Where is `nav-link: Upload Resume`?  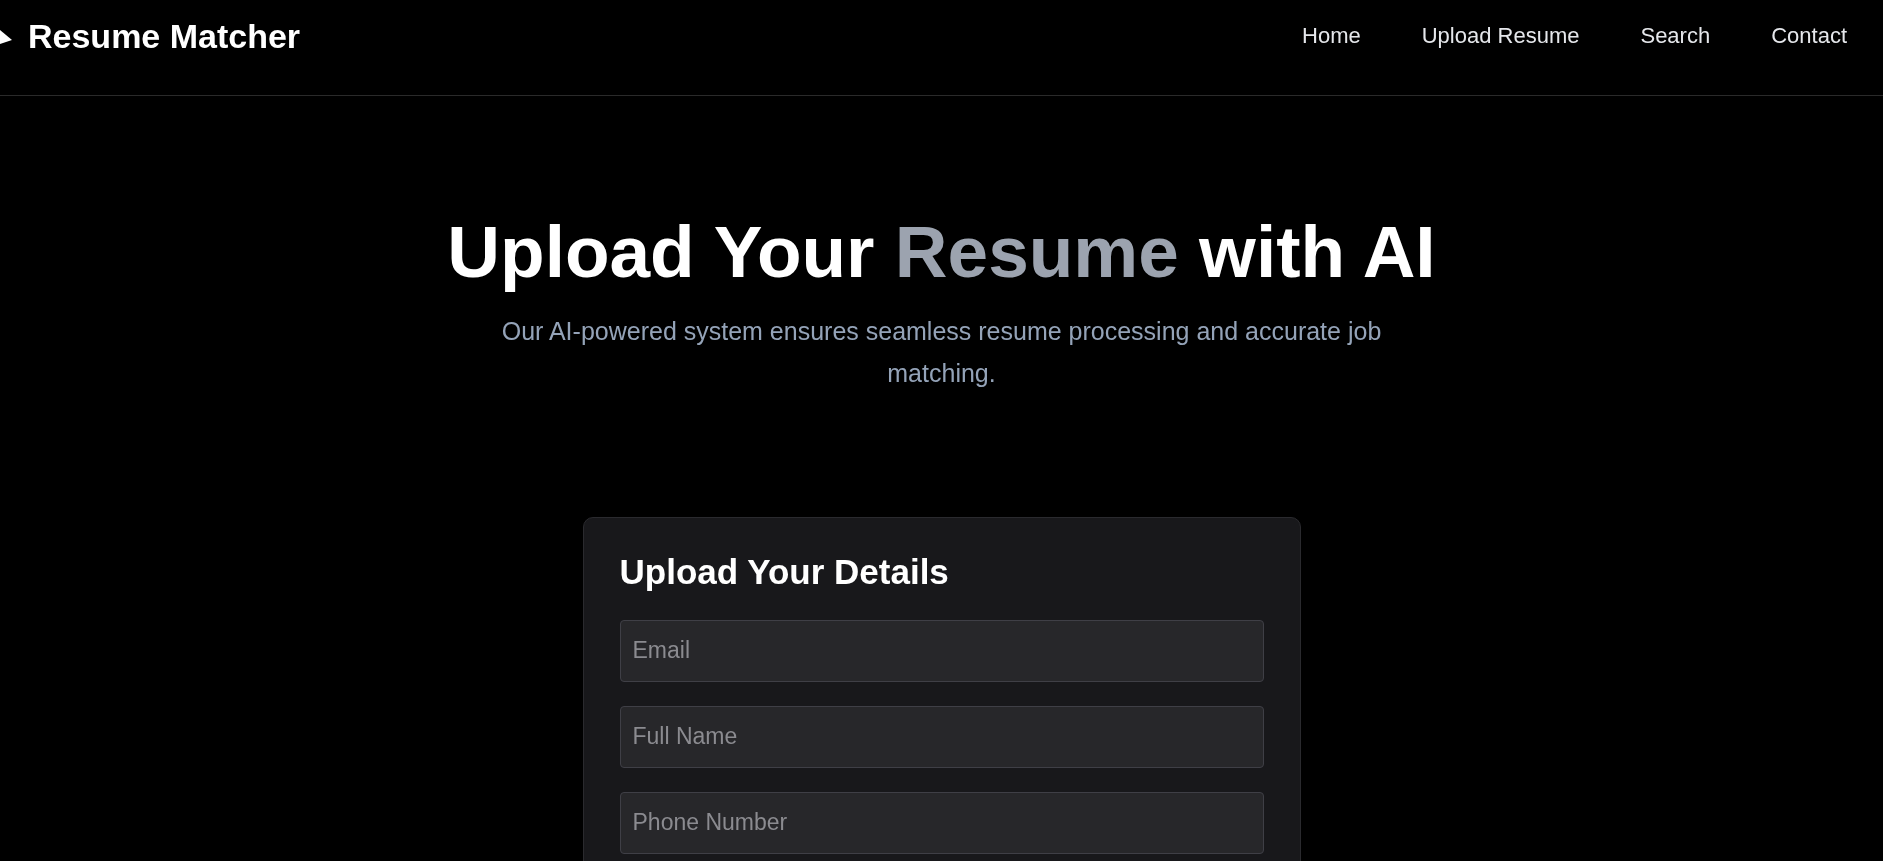
nav-link: Upload Resume is located at coordinates (1500, 35).